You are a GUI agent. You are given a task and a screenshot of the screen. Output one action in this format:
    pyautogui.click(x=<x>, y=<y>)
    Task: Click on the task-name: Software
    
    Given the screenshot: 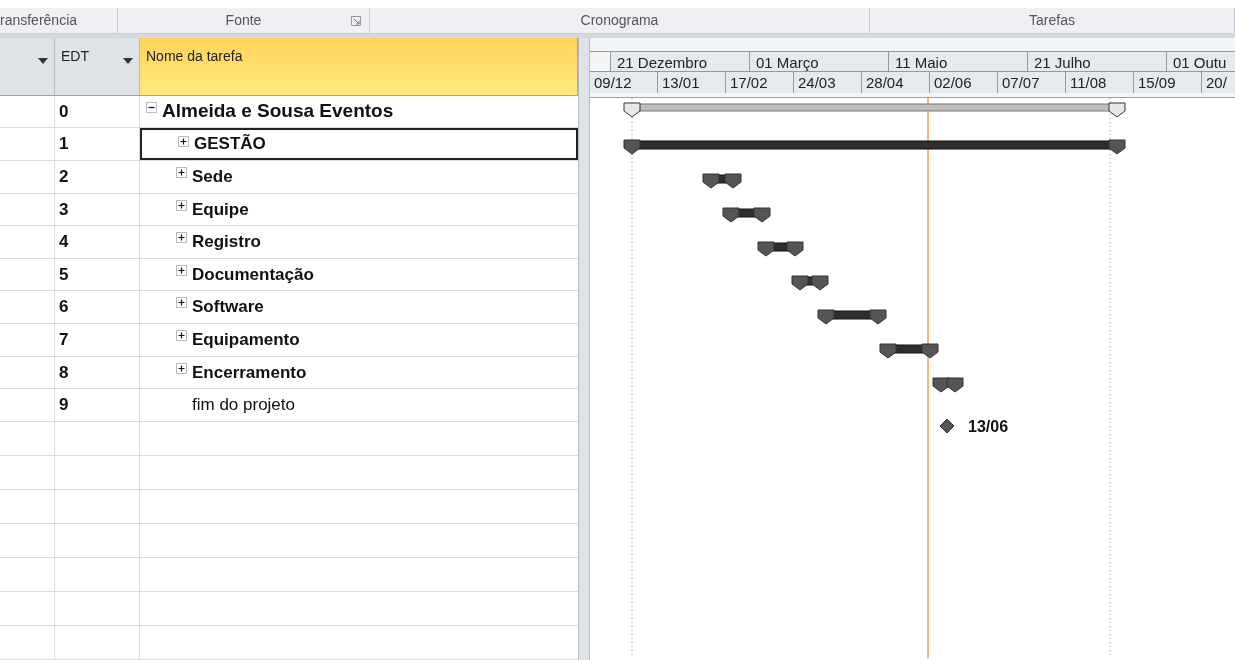 What is the action you would take?
    pyautogui.click(x=228, y=307)
    